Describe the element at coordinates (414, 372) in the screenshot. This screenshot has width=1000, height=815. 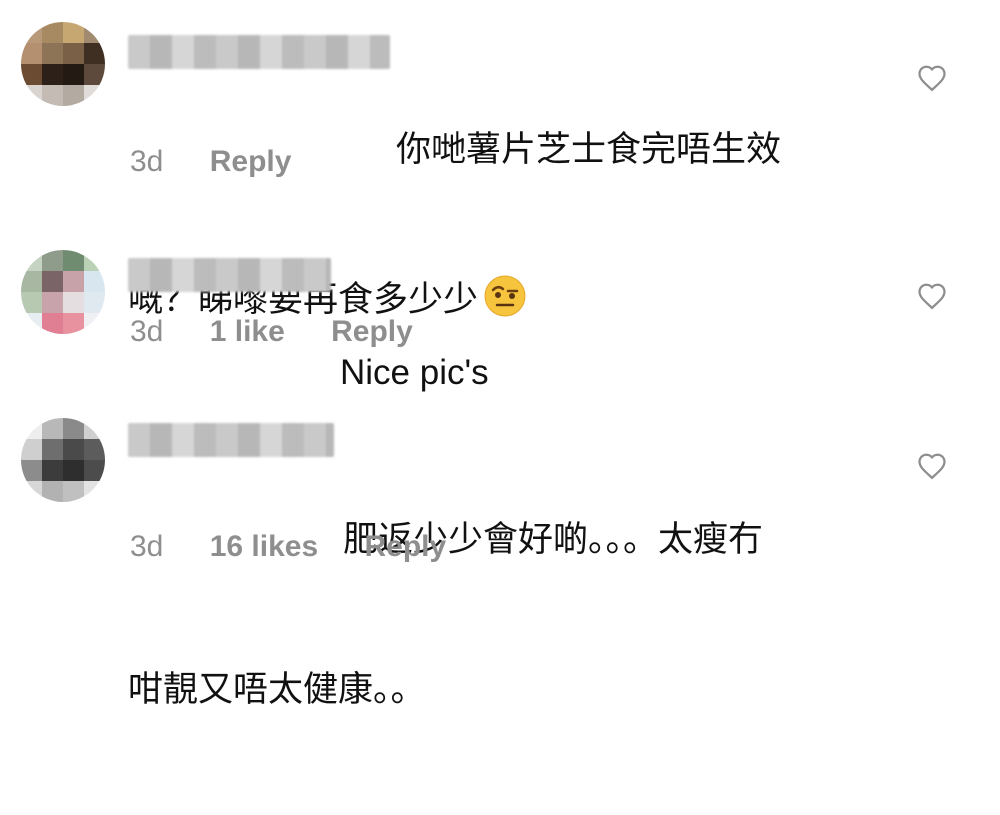
I see `comment-text-line1: Nice pic's` at that location.